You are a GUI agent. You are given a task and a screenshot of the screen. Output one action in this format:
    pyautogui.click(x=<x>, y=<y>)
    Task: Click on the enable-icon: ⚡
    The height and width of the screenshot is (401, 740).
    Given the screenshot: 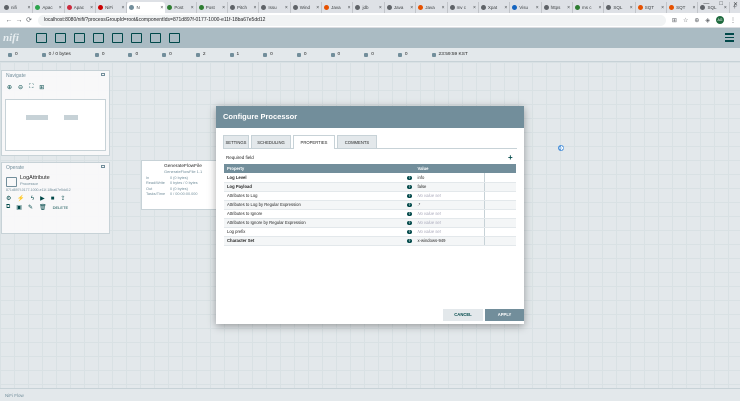 What is the action you would take?
    pyautogui.click(x=20, y=198)
    